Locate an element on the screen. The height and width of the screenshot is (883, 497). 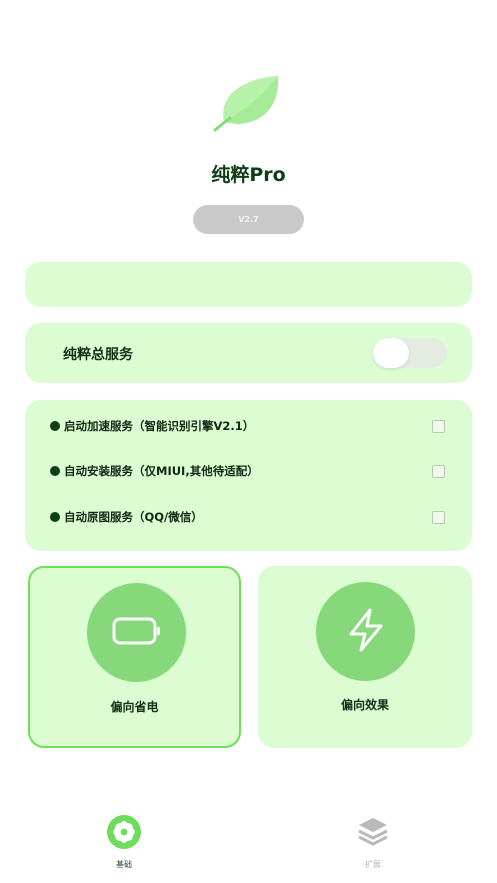
nav-extension-label: 扩展 is located at coordinates (373, 864).